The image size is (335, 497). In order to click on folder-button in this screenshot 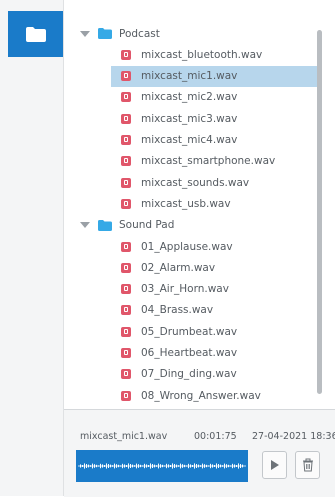, I will do `click(35, 34)`.